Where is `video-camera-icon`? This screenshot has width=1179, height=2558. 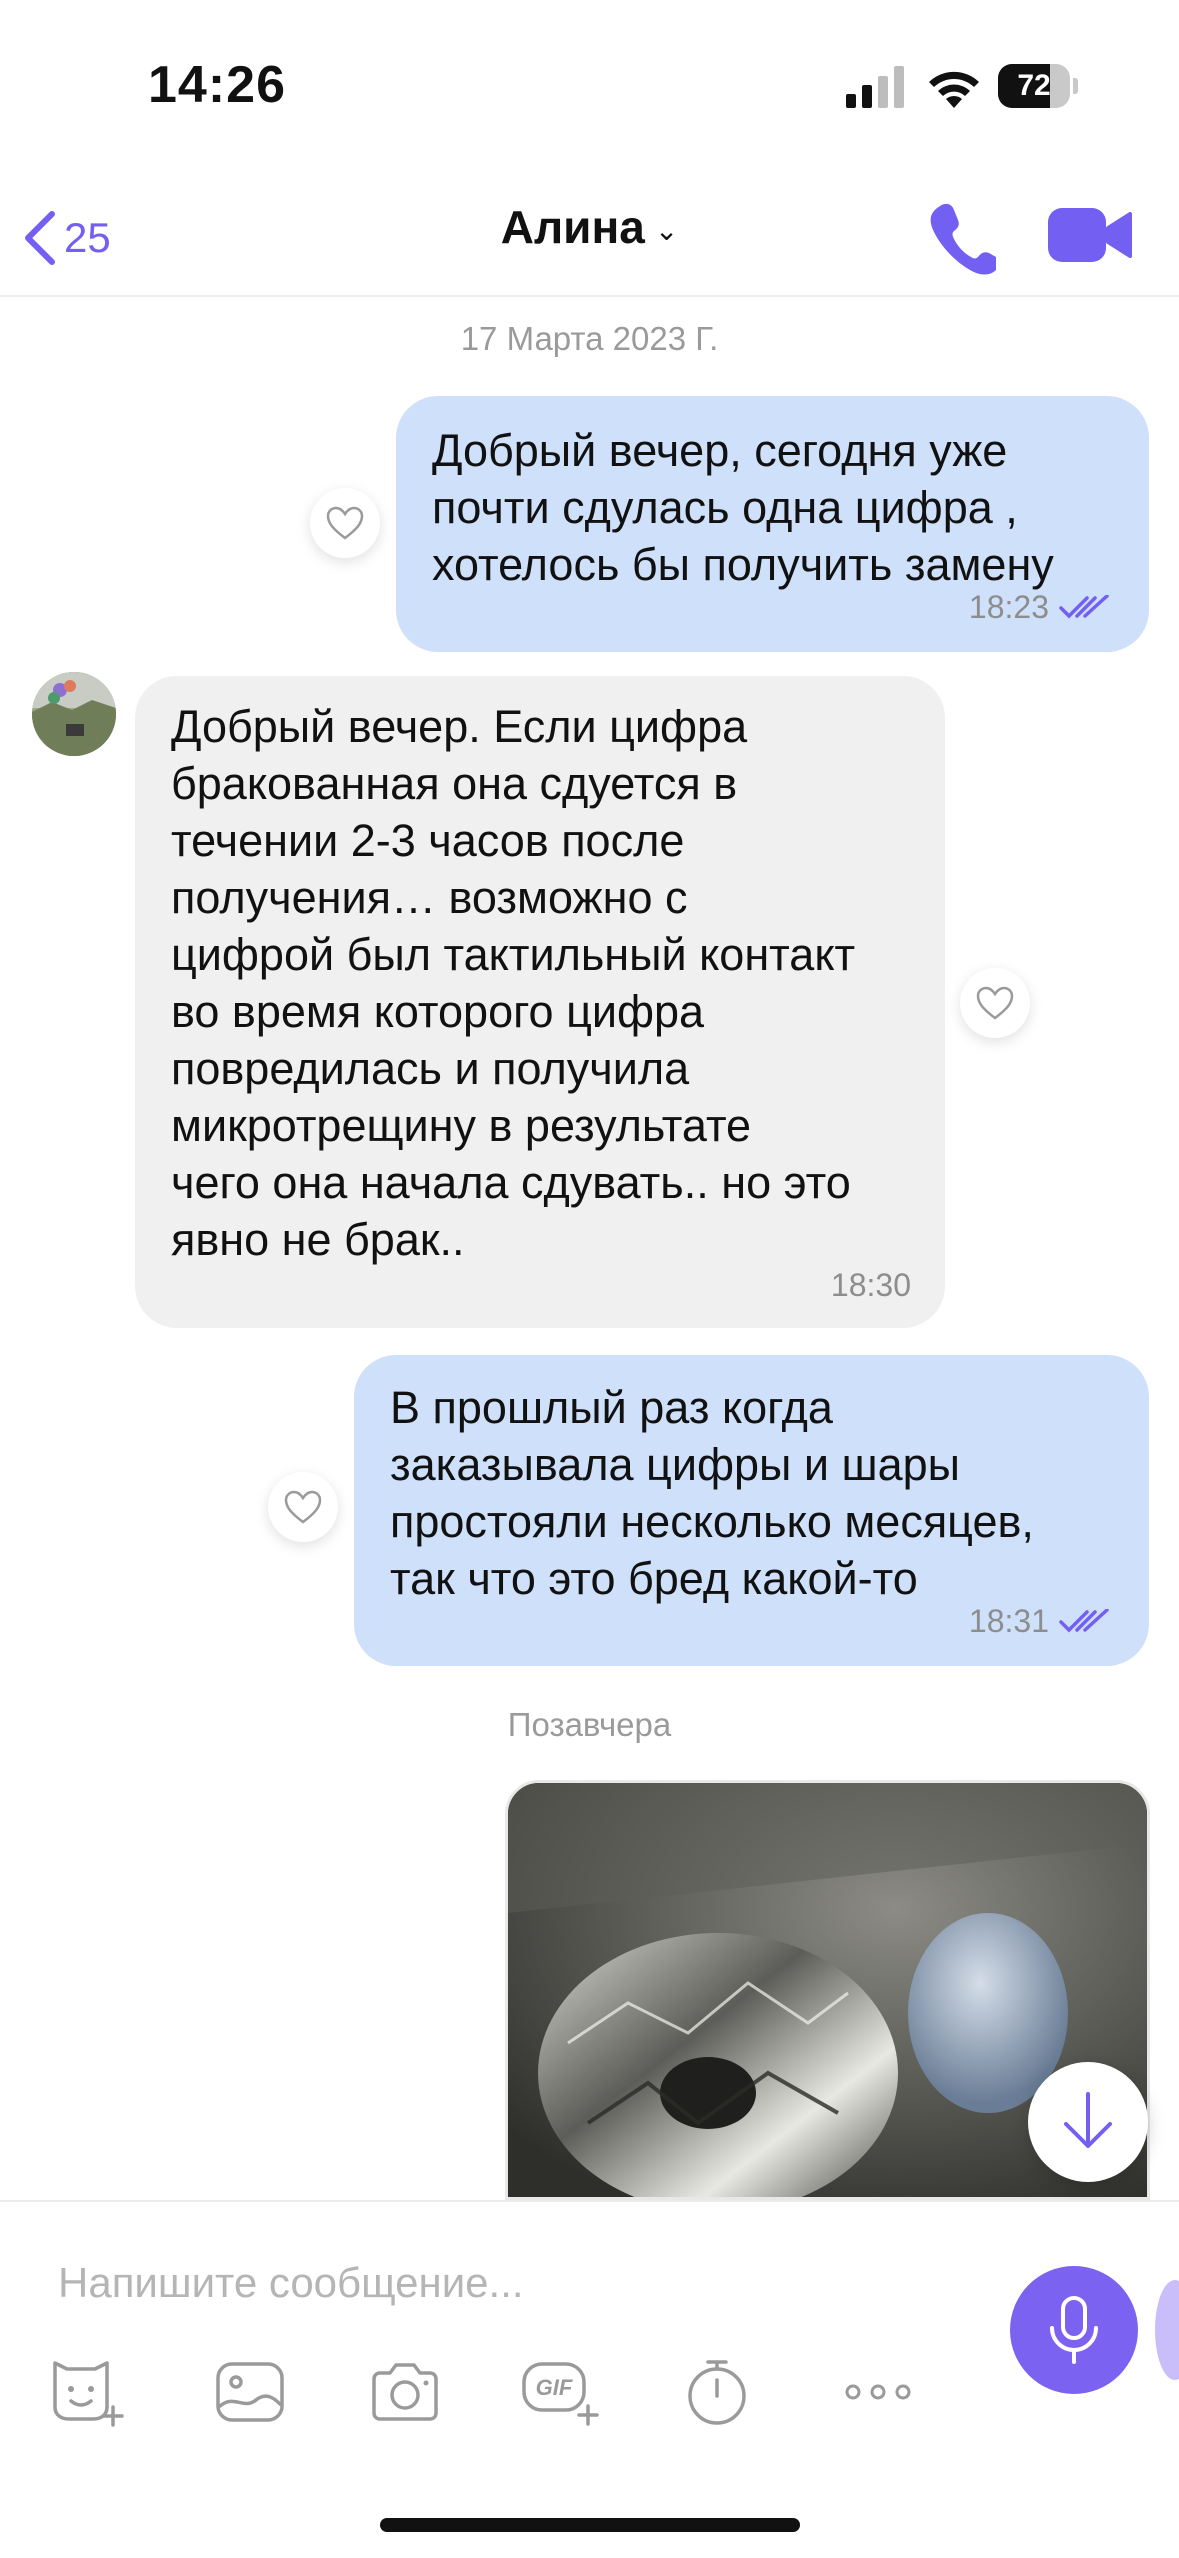
video-camera-icon is located at coordinates (1090, 235).